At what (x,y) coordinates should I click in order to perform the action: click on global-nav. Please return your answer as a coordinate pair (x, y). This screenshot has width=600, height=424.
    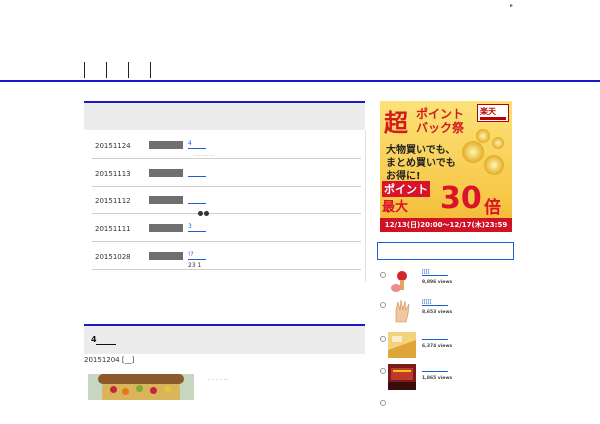
    Looking at the image, I should click on (118, 70).